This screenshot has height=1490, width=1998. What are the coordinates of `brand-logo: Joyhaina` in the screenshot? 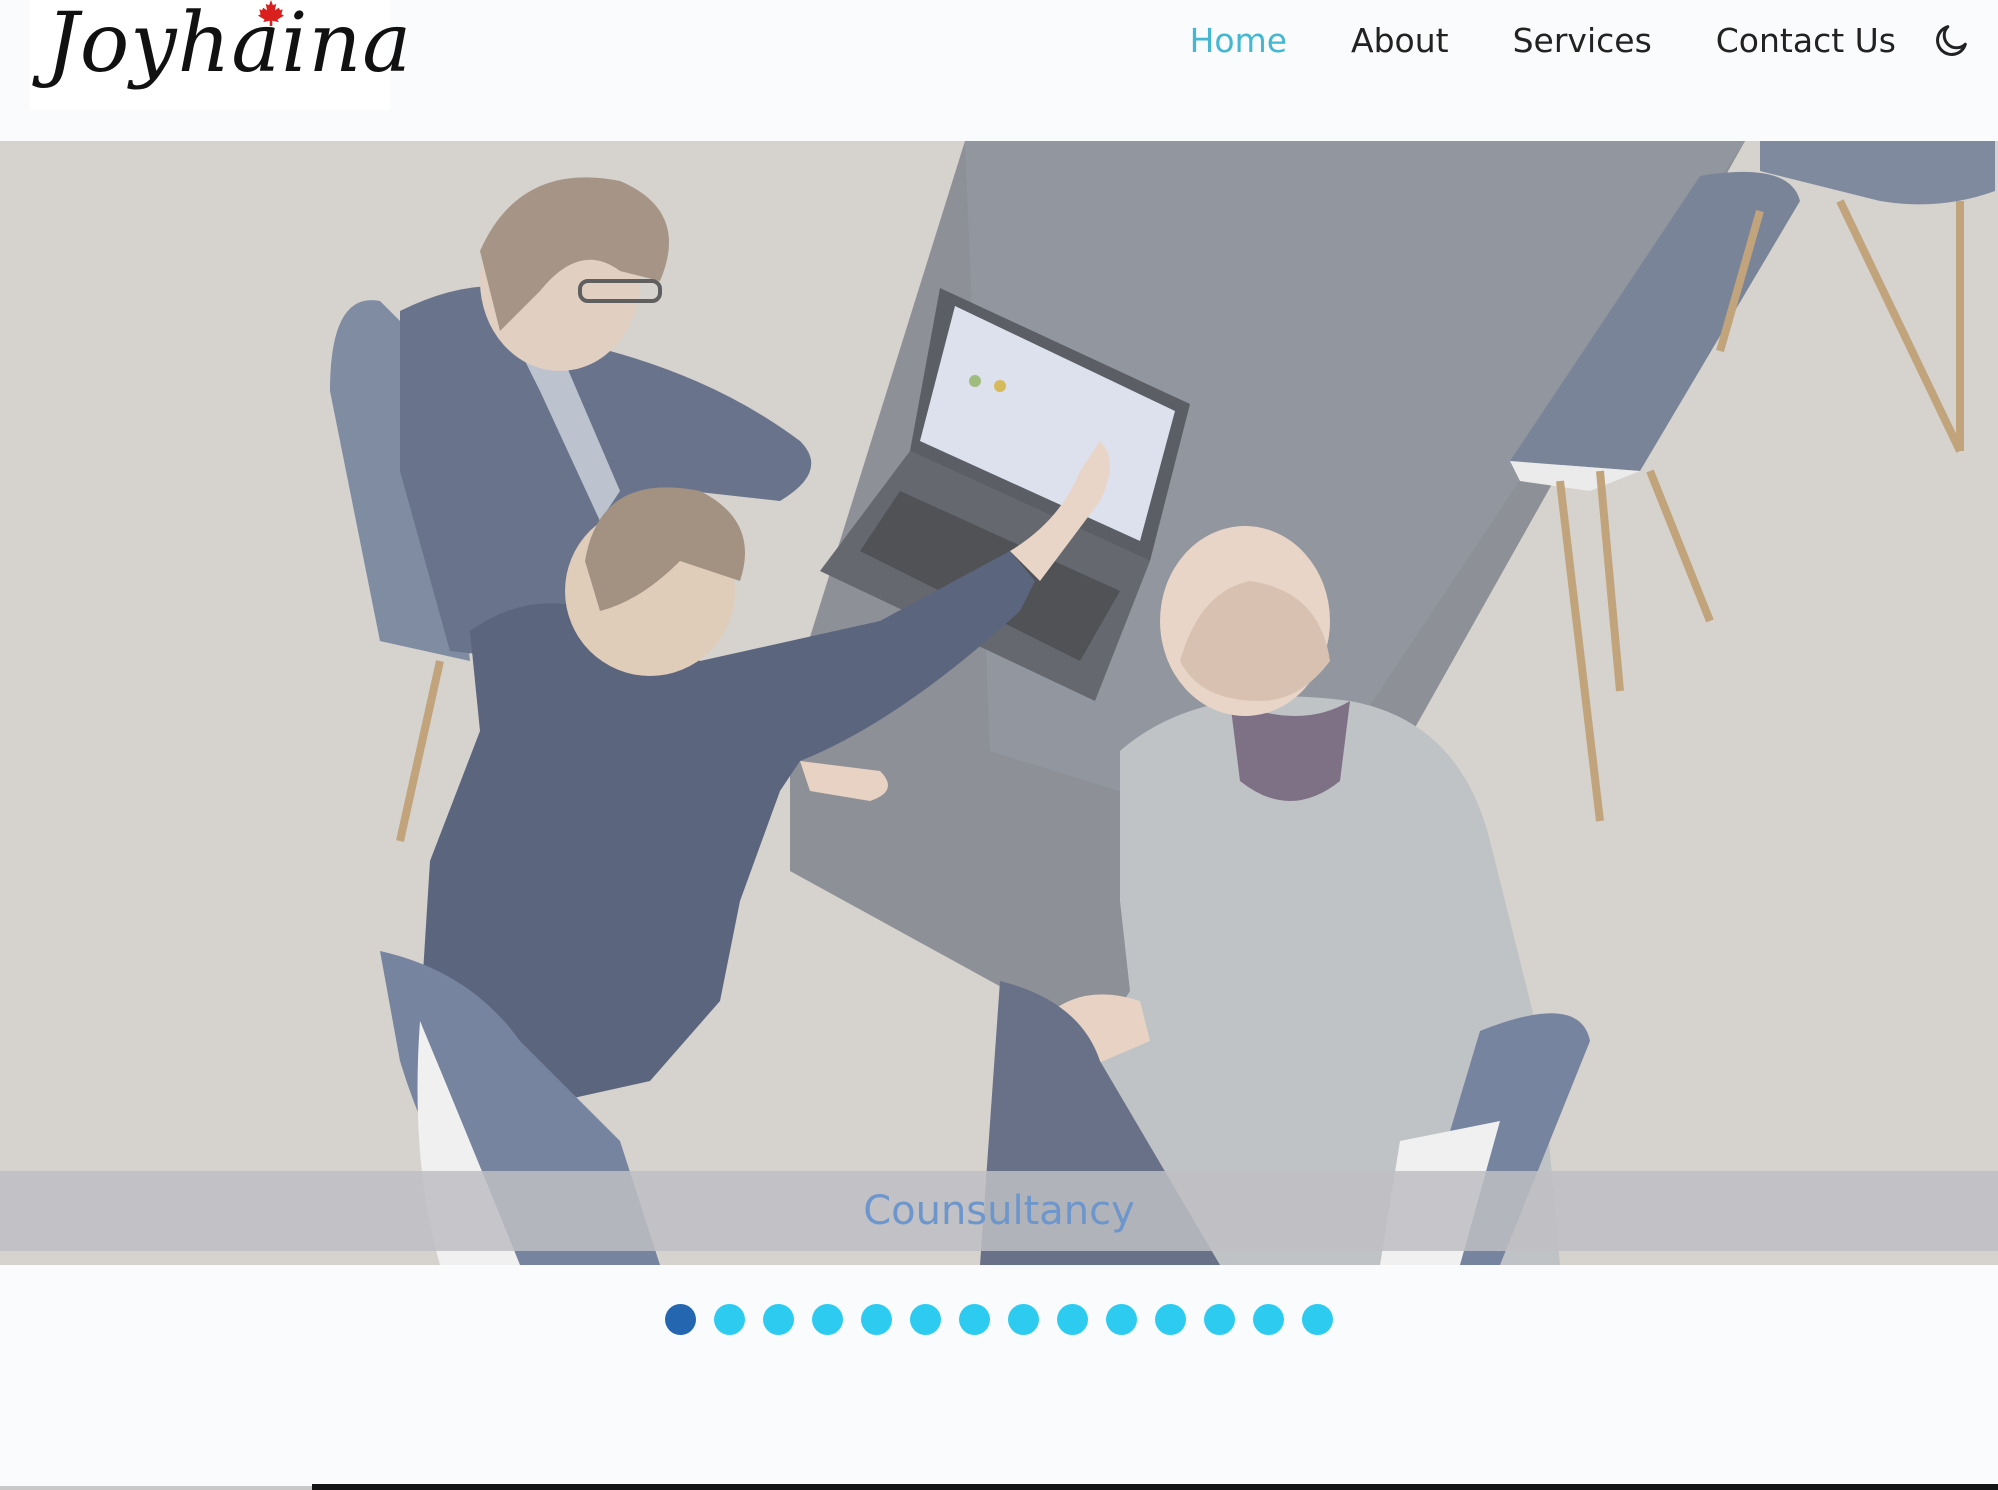 It's located at (220, 55).